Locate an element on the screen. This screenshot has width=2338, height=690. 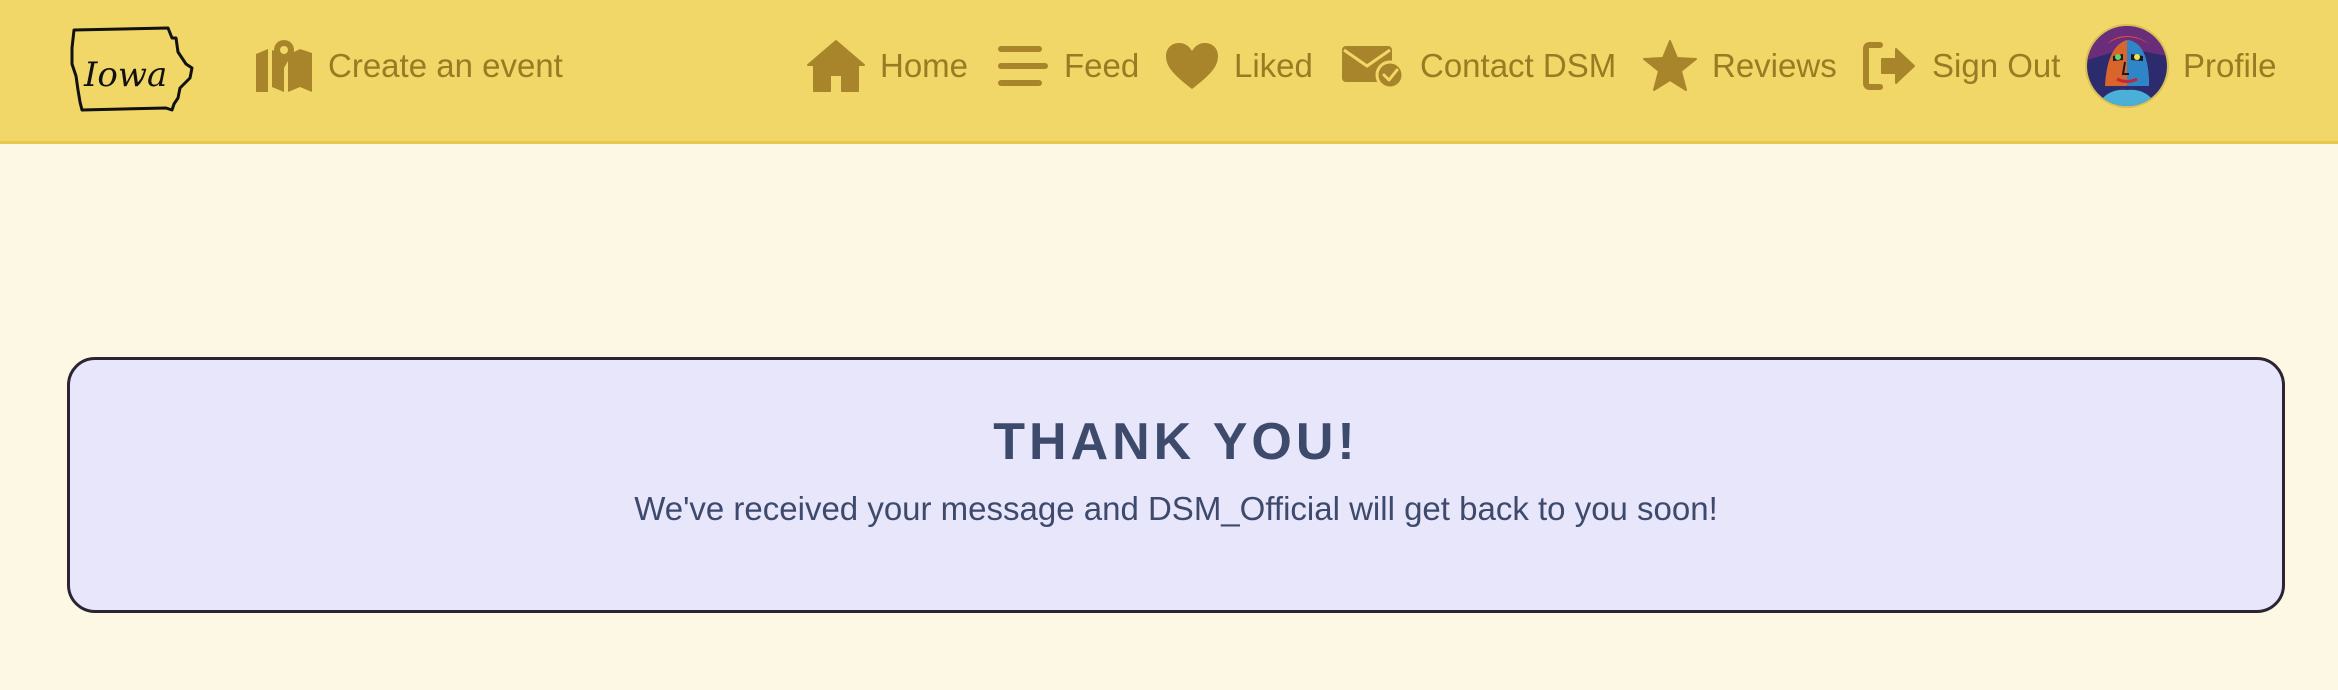
nav-profile-label: Profile is located at coordinates (2230, 65).